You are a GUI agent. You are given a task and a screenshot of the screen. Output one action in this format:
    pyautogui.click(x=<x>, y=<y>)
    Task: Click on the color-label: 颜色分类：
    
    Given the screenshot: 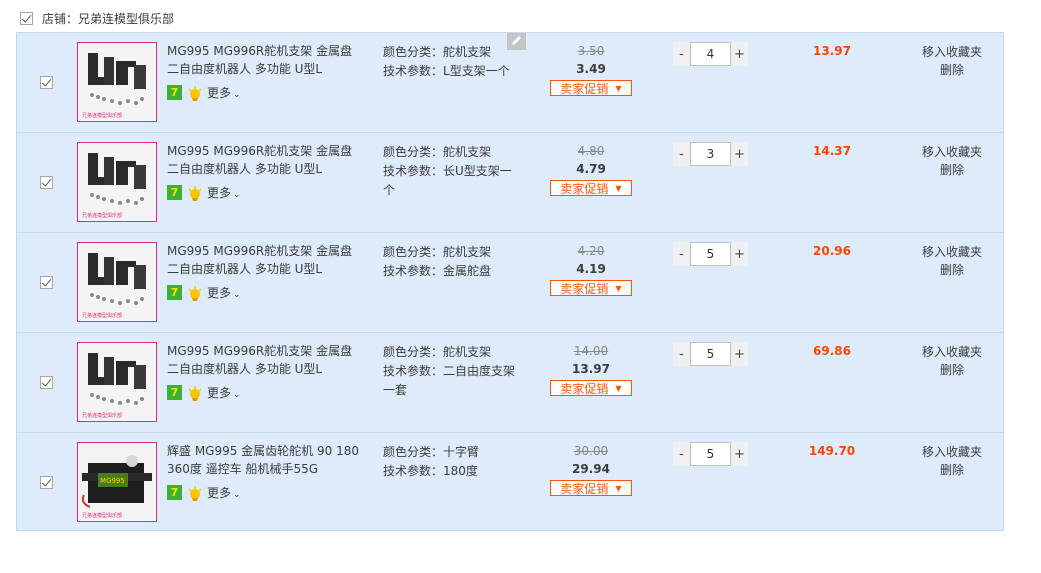 What is the action you would take?
    pyautogui.click(x=413, y=52)
    